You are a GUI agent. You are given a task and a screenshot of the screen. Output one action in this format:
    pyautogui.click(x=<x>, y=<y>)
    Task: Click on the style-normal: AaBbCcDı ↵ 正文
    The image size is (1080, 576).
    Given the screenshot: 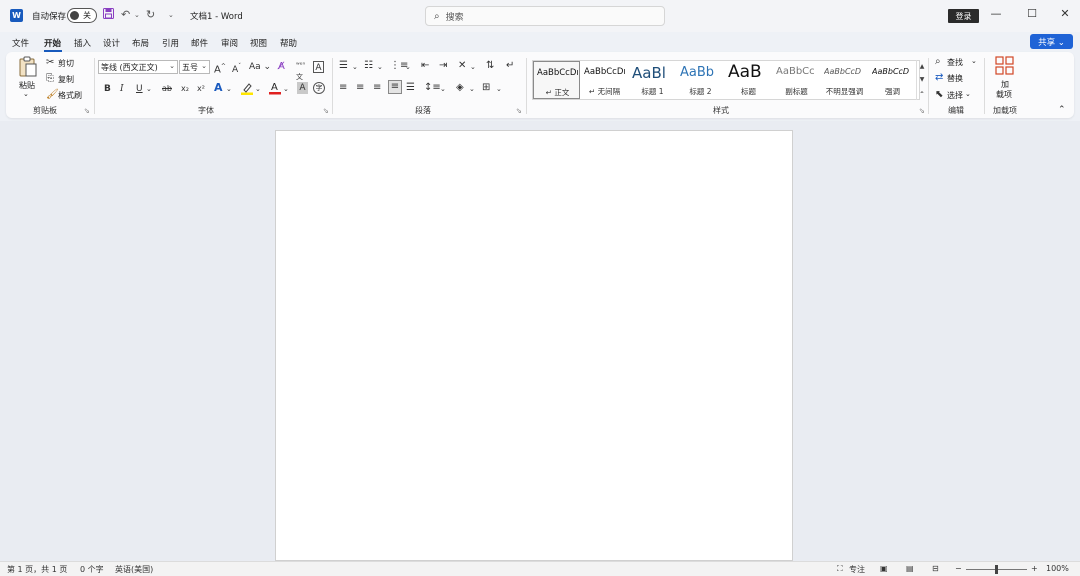 What is the action you would take?
    pyautogui.click(x=556, y=80)
    